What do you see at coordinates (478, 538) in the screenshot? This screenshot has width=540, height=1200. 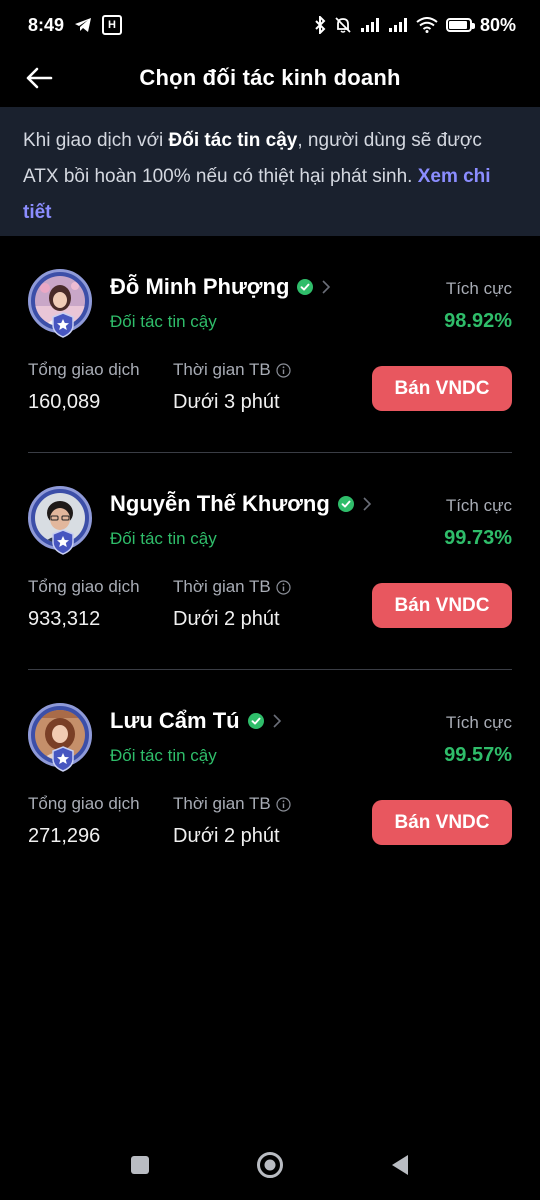 I see `positive-rate: 99.73%` at bounding box center [478, 538].